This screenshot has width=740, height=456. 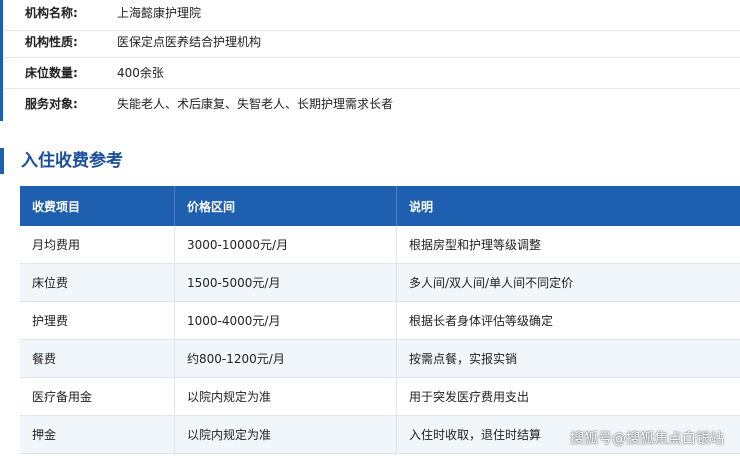 What do you see at coordinates (61, 161) in the screenshot?
I see `section-title: 入住收费参考` at bounding box center [61, 161].